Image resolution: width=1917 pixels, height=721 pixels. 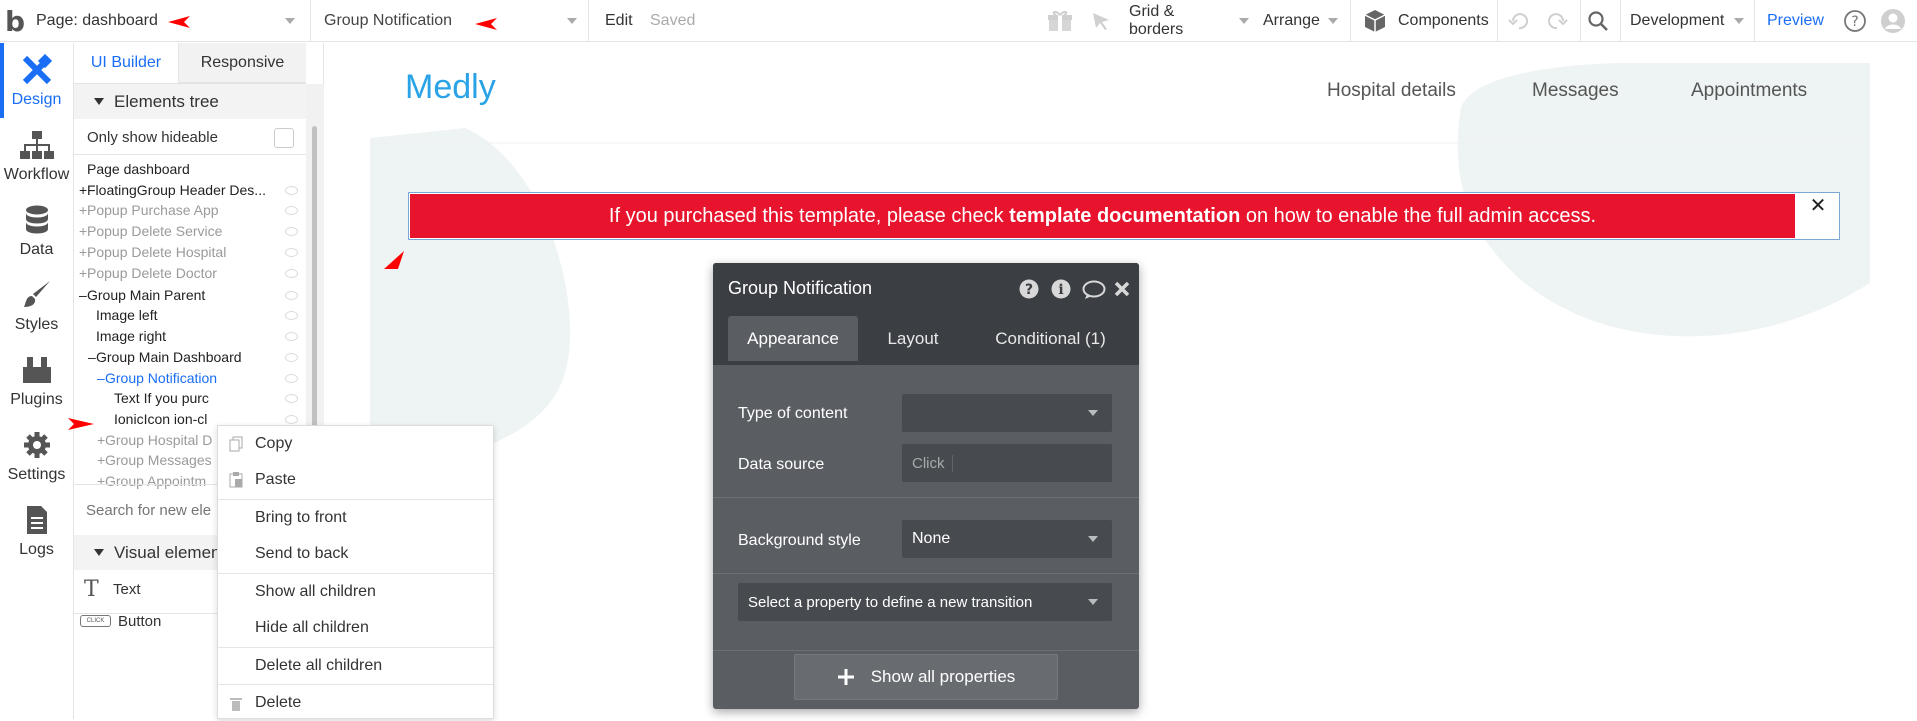 What do you see at coordinates (36, 455) in the screenshot?
I see `rail-item-settings: Settings` at bounding box center [36, 455].